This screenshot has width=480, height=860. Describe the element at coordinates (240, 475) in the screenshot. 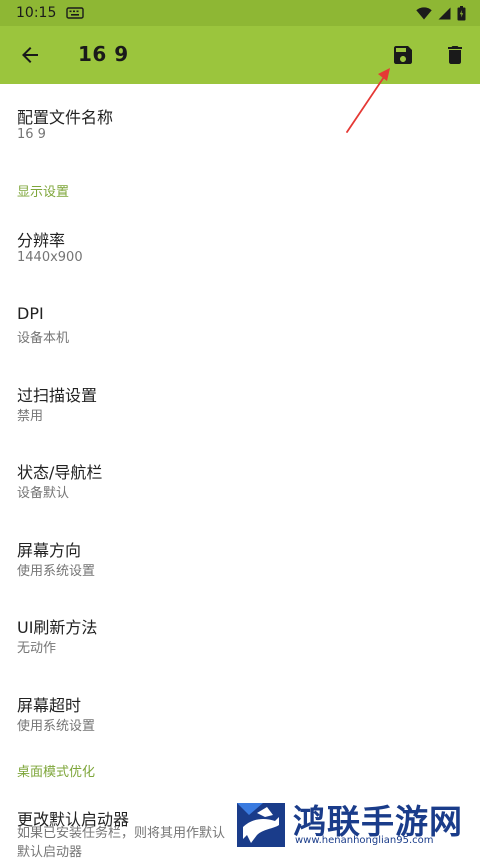

I see `pref-status-nav-bar: 状态/导航栏 设备默认` at that location.